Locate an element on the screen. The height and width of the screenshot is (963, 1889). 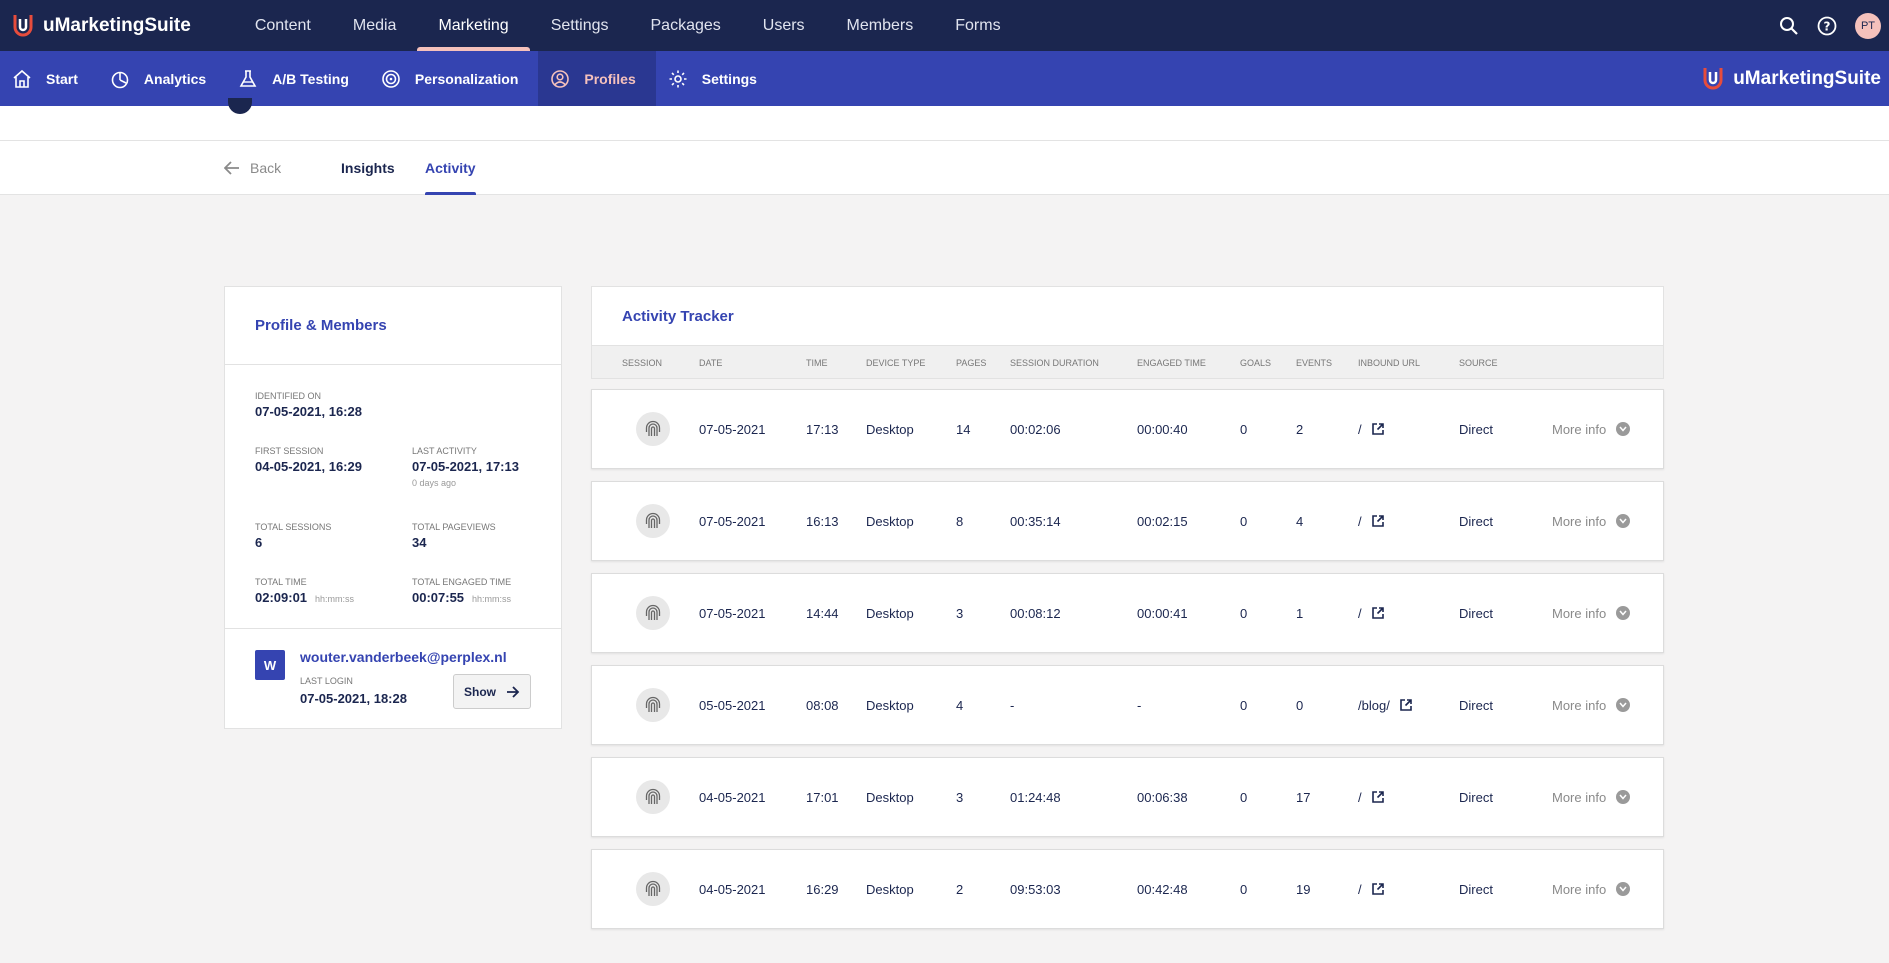
back-label: Back is located at coordinates (266, 168).